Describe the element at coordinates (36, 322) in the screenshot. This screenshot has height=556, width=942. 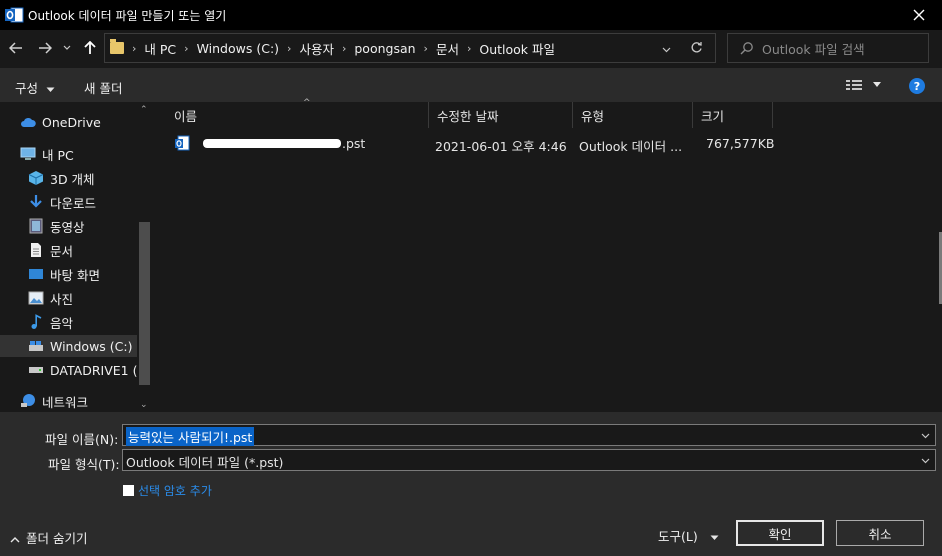
I see `music-icon` at that location.